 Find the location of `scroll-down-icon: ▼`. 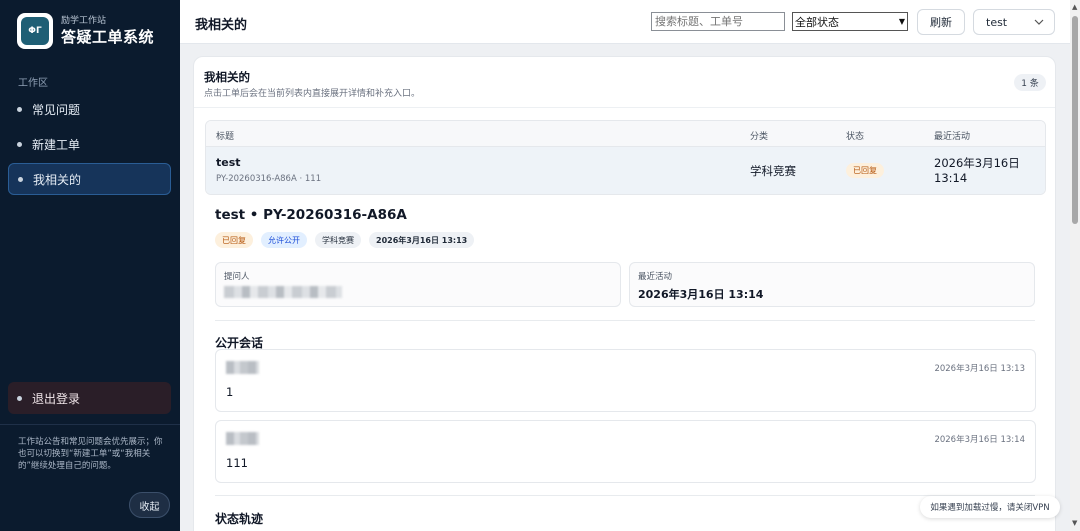

scroll-down-icon: ▼ is located at coordinates (1074, 523).